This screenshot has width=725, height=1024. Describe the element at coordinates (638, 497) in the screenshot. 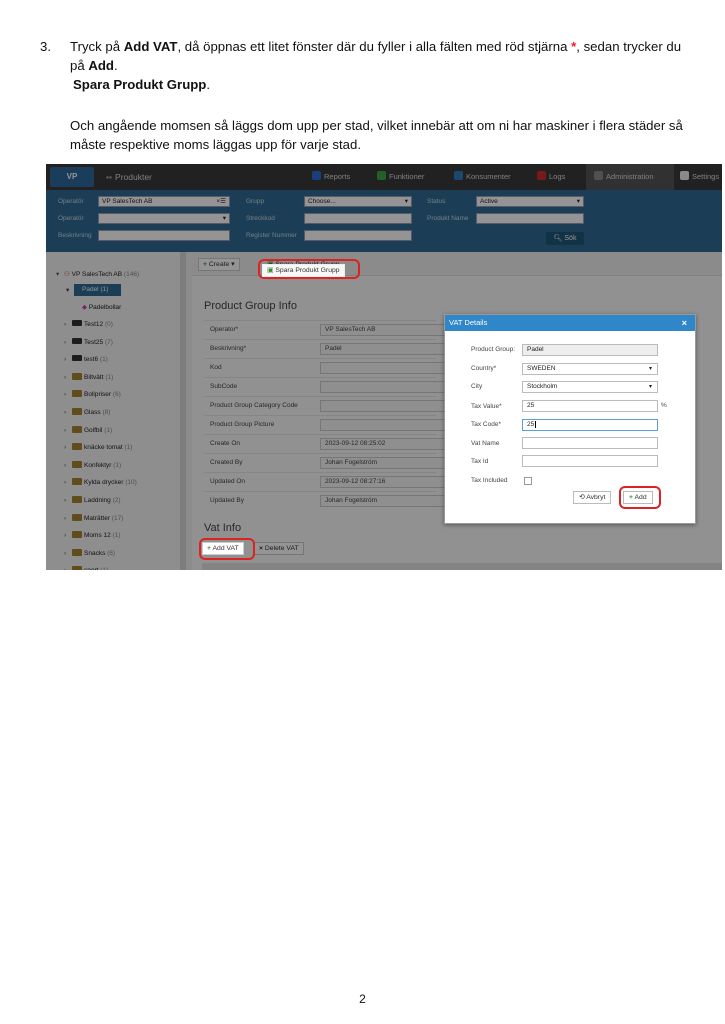

I see `add-button: + Add` at that location.